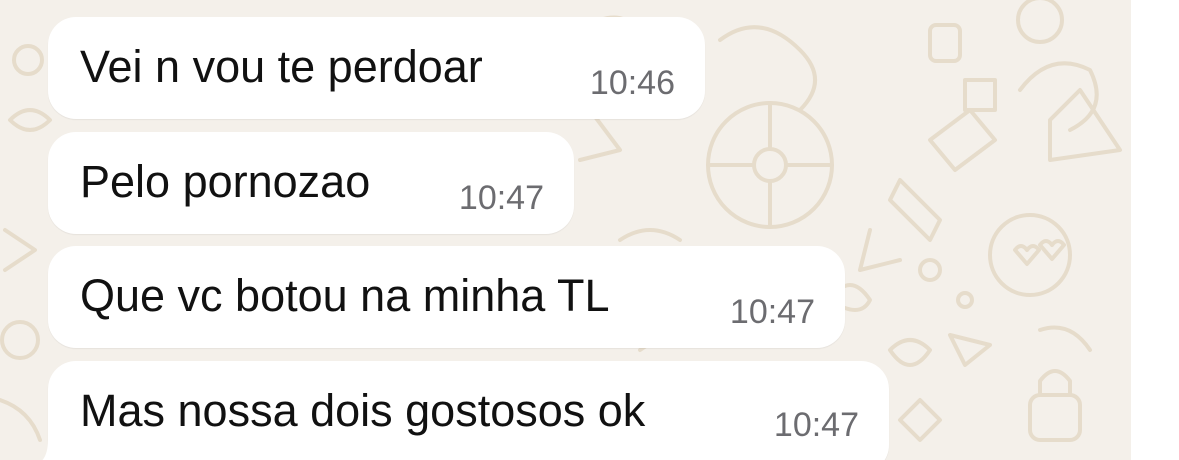 The image size is (1179, 460). Describe the element at coordinates (345, 295) in the screenshot. I see `message-text: Que vc botou na minha TL` at that location.